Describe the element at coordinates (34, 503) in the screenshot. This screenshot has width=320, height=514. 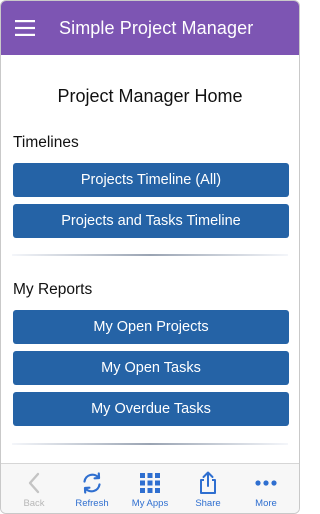
I see `tab-label: Back` at that location.